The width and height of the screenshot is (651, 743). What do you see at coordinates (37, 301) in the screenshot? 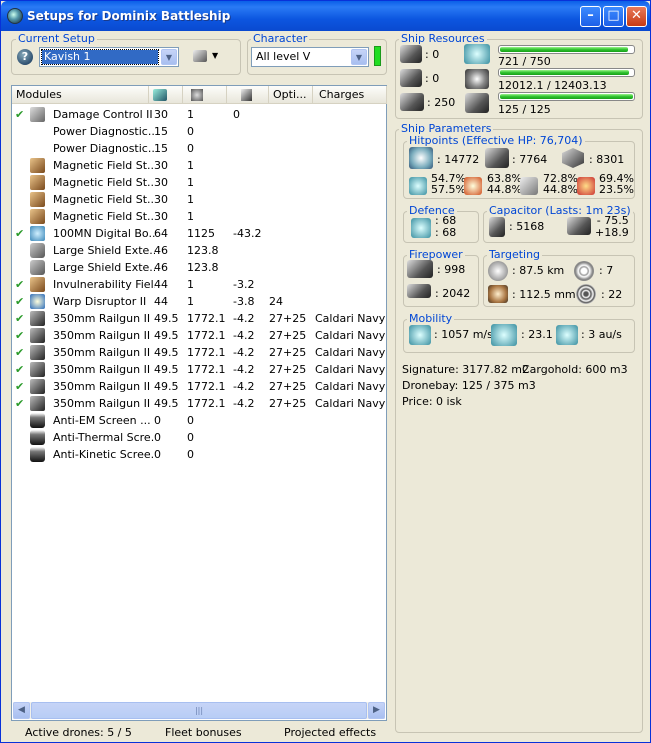
I see `warp-disruptor-icon` at bounding box center [37, 301].